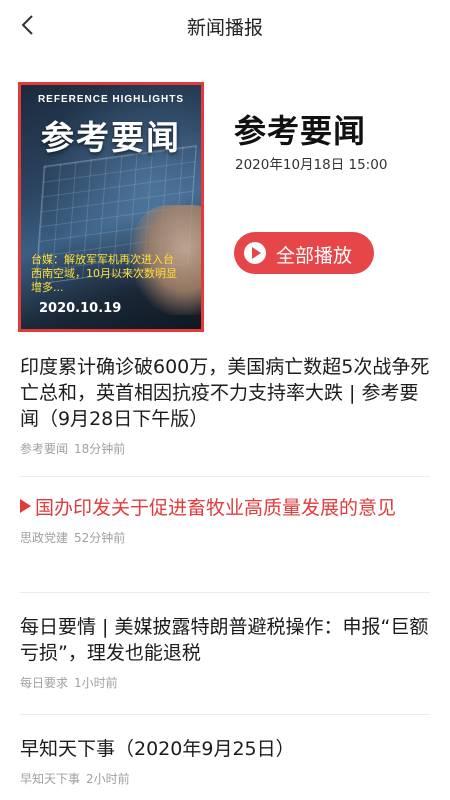 This screenshot has height=800, width=450. Describe the element at coordinates (100, 538) in the screenshot. I see `news-time: 52分钟前` at that location.